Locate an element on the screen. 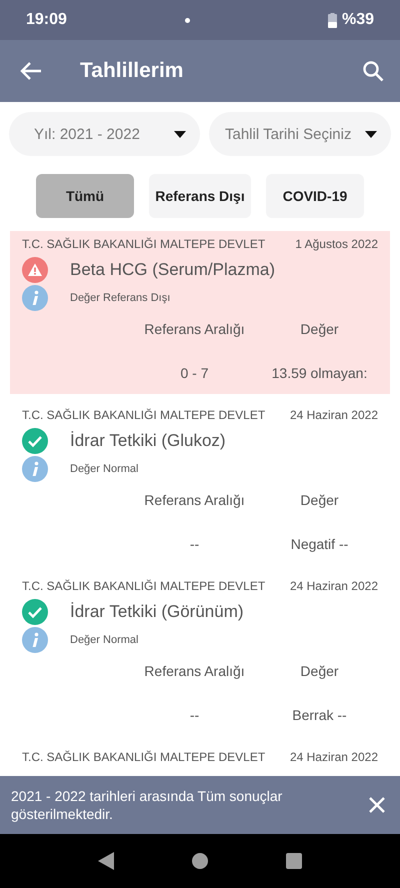 This screenshot has height=888, width=400. back-nav-icon is located at coordinates (106, 861).